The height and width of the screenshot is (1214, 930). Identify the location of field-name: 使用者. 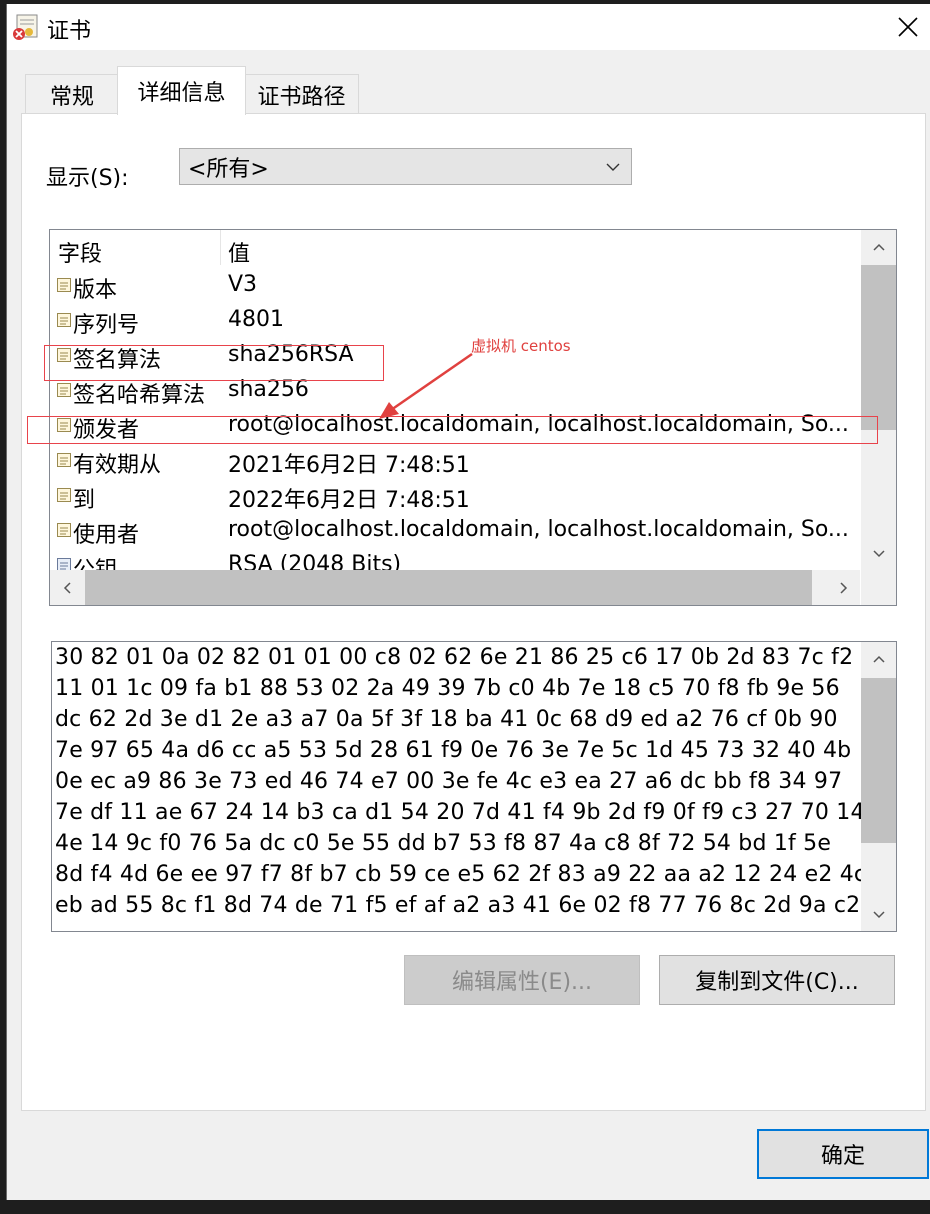
(106, 535).